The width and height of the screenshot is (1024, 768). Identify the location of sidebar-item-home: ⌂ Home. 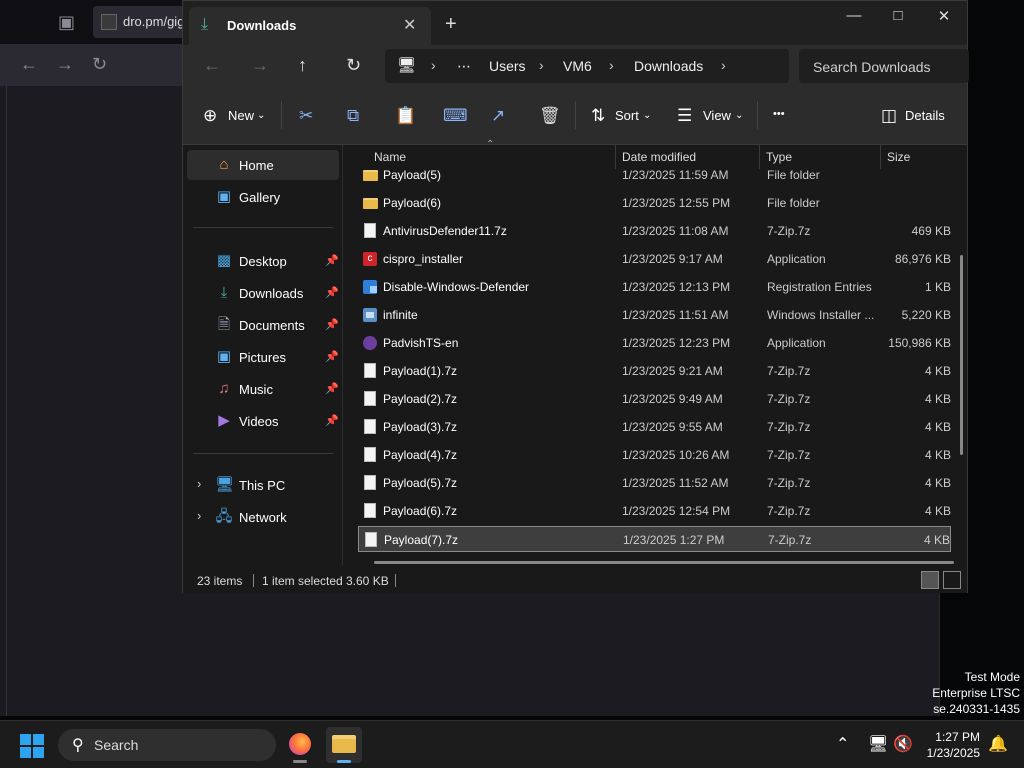
(263, 165).